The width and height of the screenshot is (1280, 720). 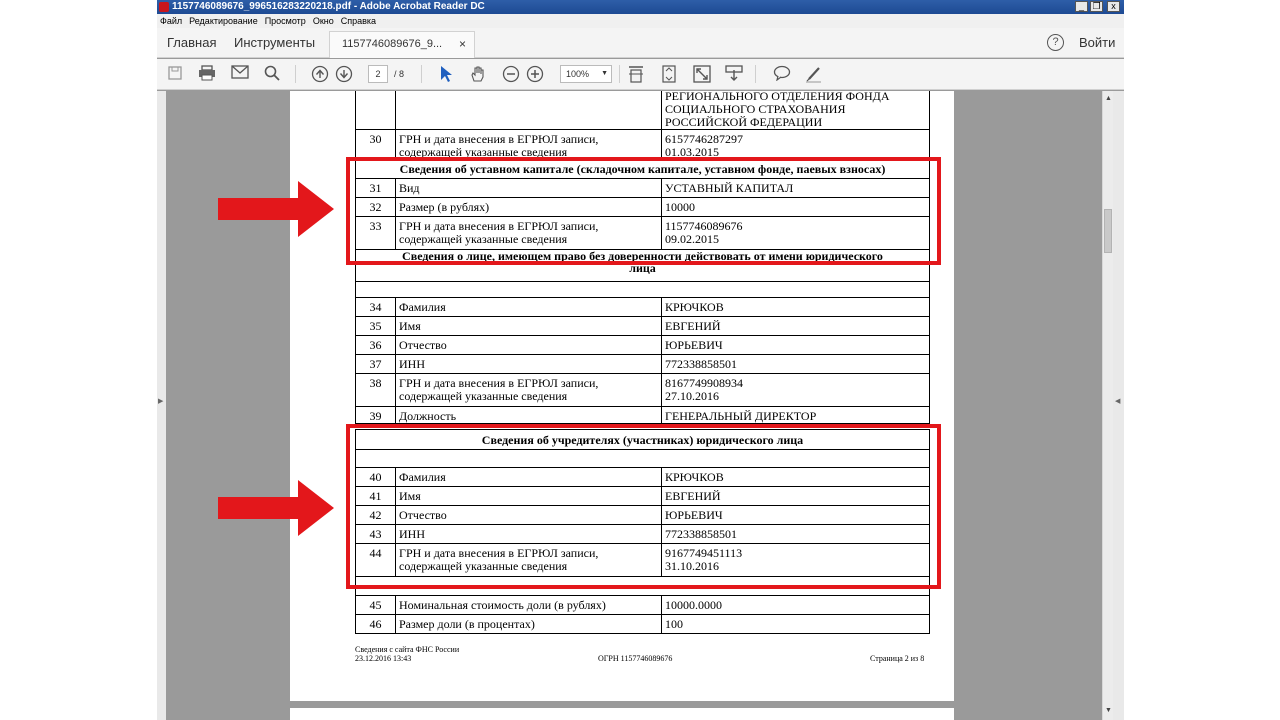 What do you see at coordinates (1108, 231) in the screenshot?
I see `scroll-thumb` at bounding box center [1108, 231].